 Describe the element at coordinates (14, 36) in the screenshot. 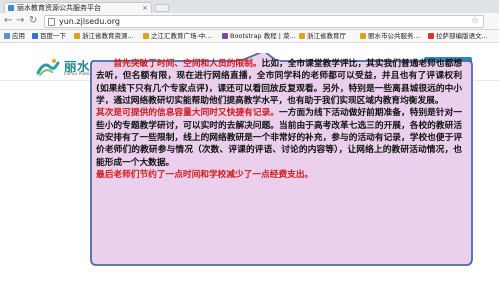

I see `bookmark-item: 应用` at that location.